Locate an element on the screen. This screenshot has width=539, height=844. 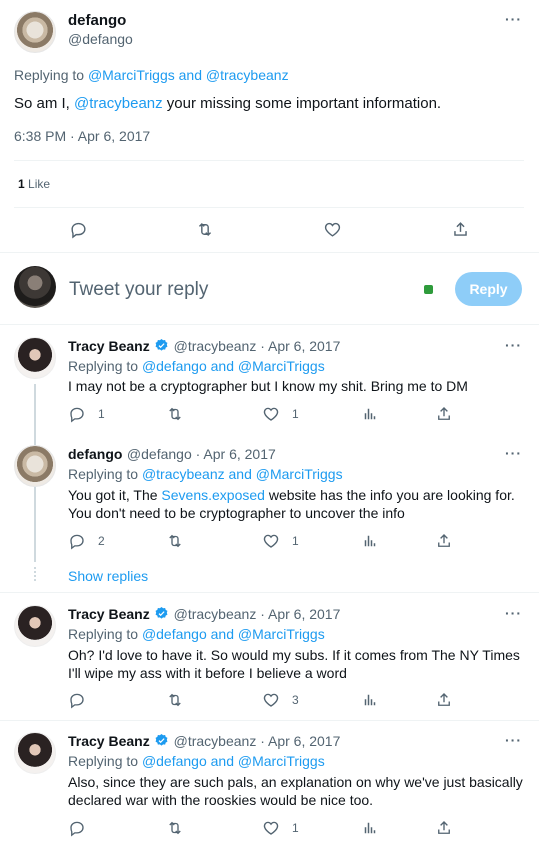
reply-button: Reply is located at coordinates (488, 289).